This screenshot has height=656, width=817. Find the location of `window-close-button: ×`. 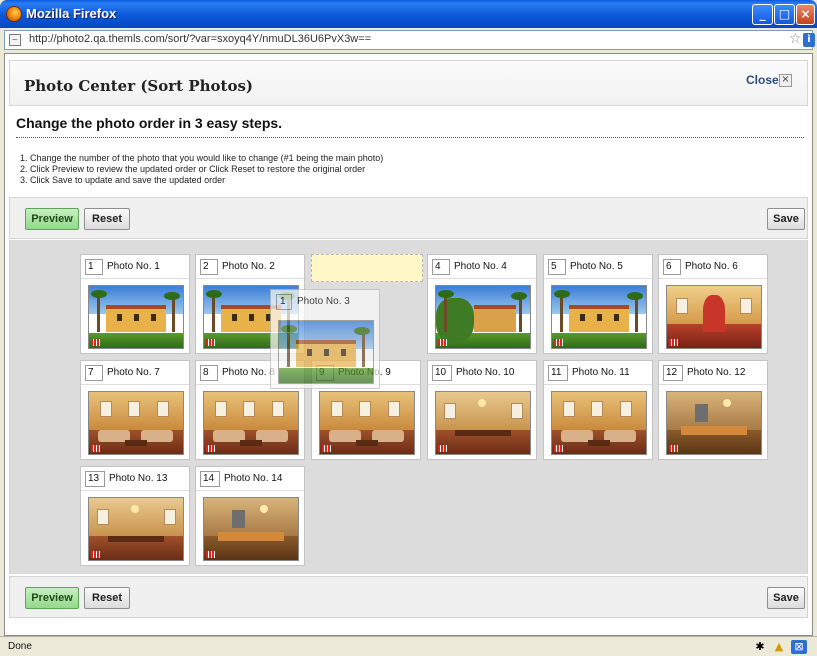

window-close-button: × is located at coordinates (805, 14).